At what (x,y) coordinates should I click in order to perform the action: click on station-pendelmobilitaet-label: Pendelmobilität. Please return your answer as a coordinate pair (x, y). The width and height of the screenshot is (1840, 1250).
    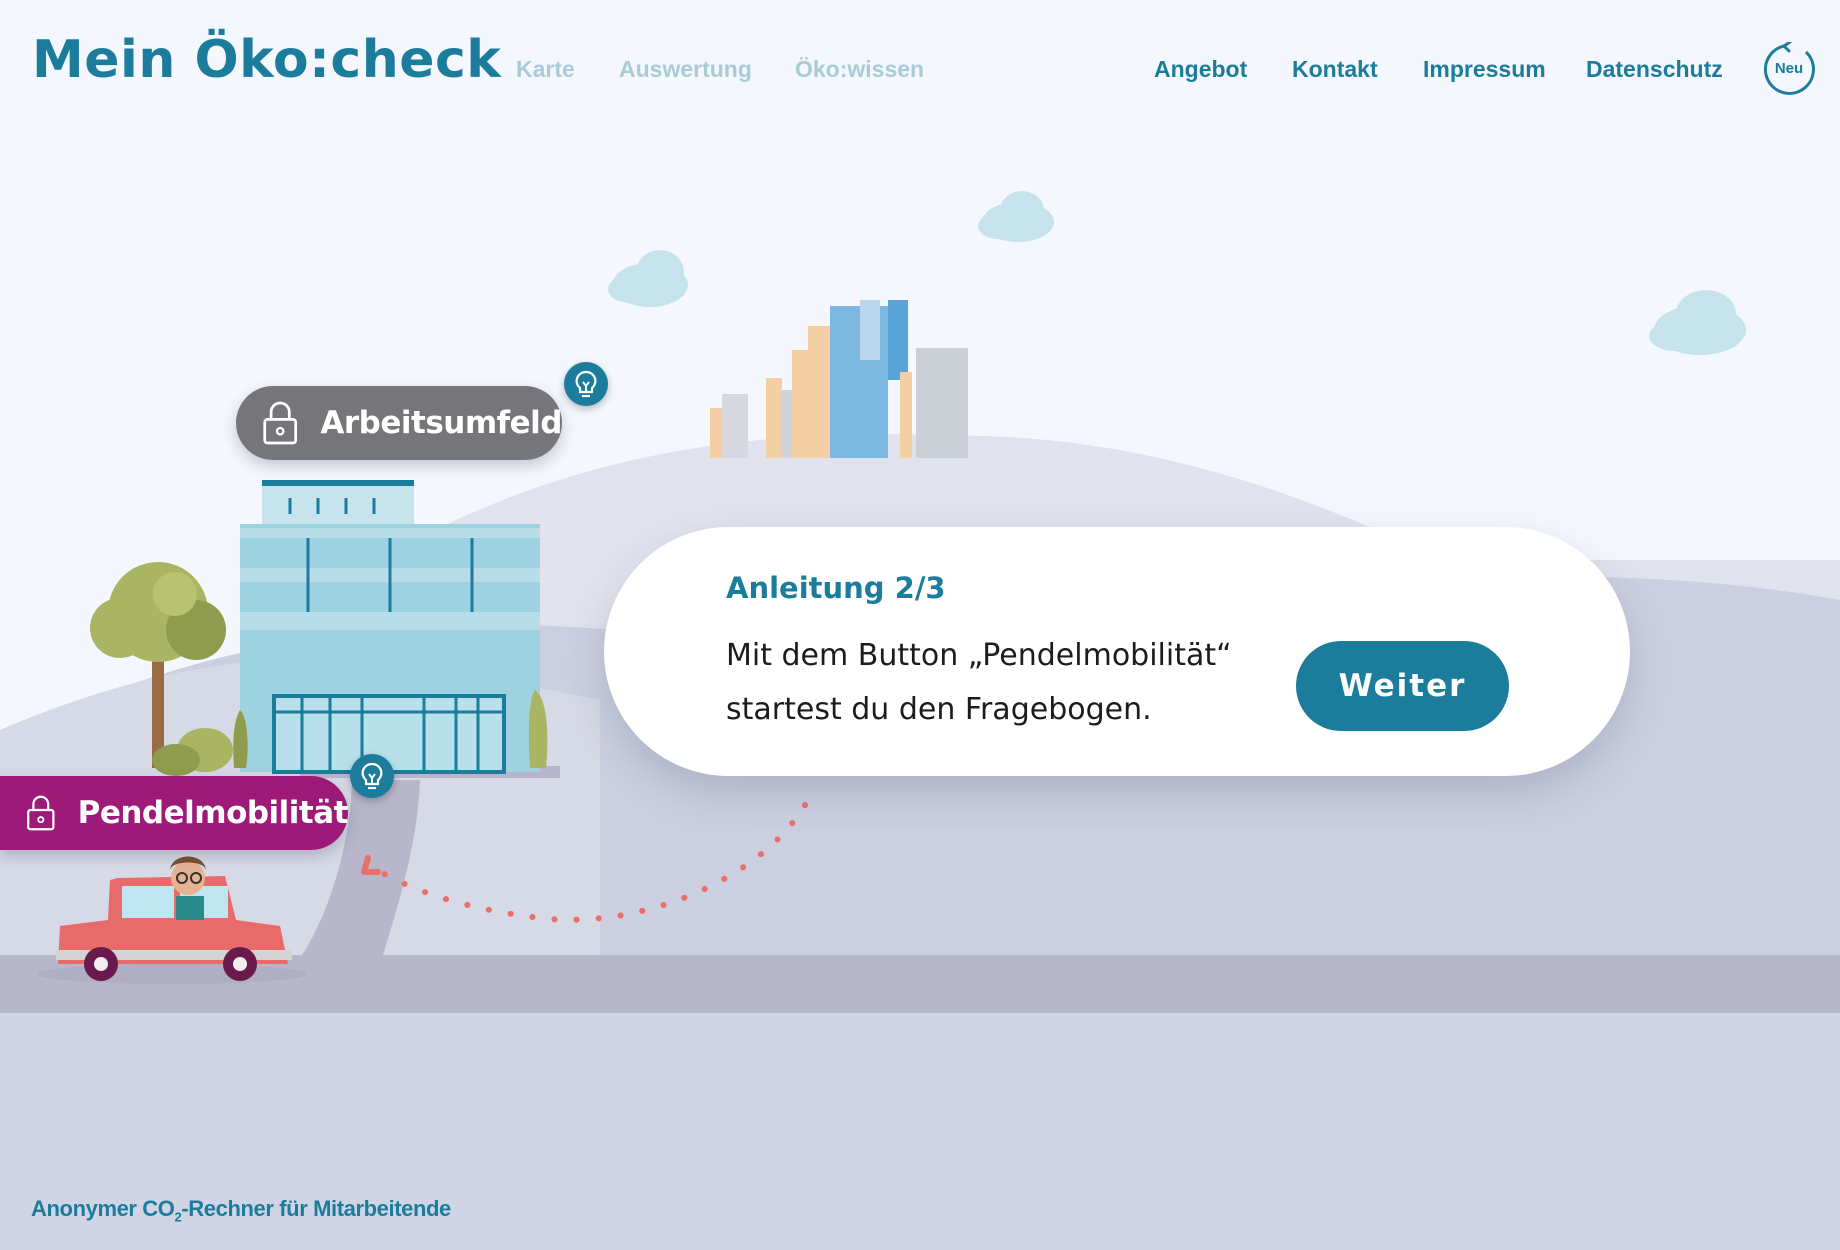
    Looking at the image, I should click on (213, 813).